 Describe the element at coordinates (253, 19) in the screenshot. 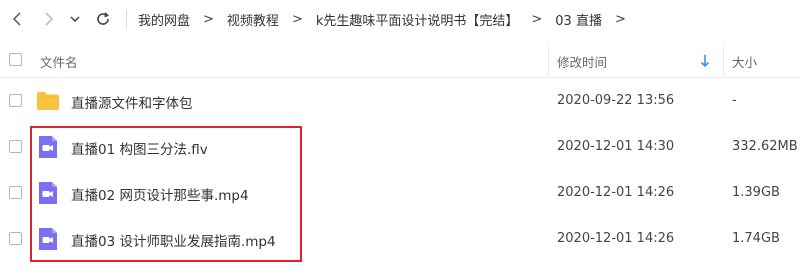

I see `breadcrumb-item: 视频教程` at that location.